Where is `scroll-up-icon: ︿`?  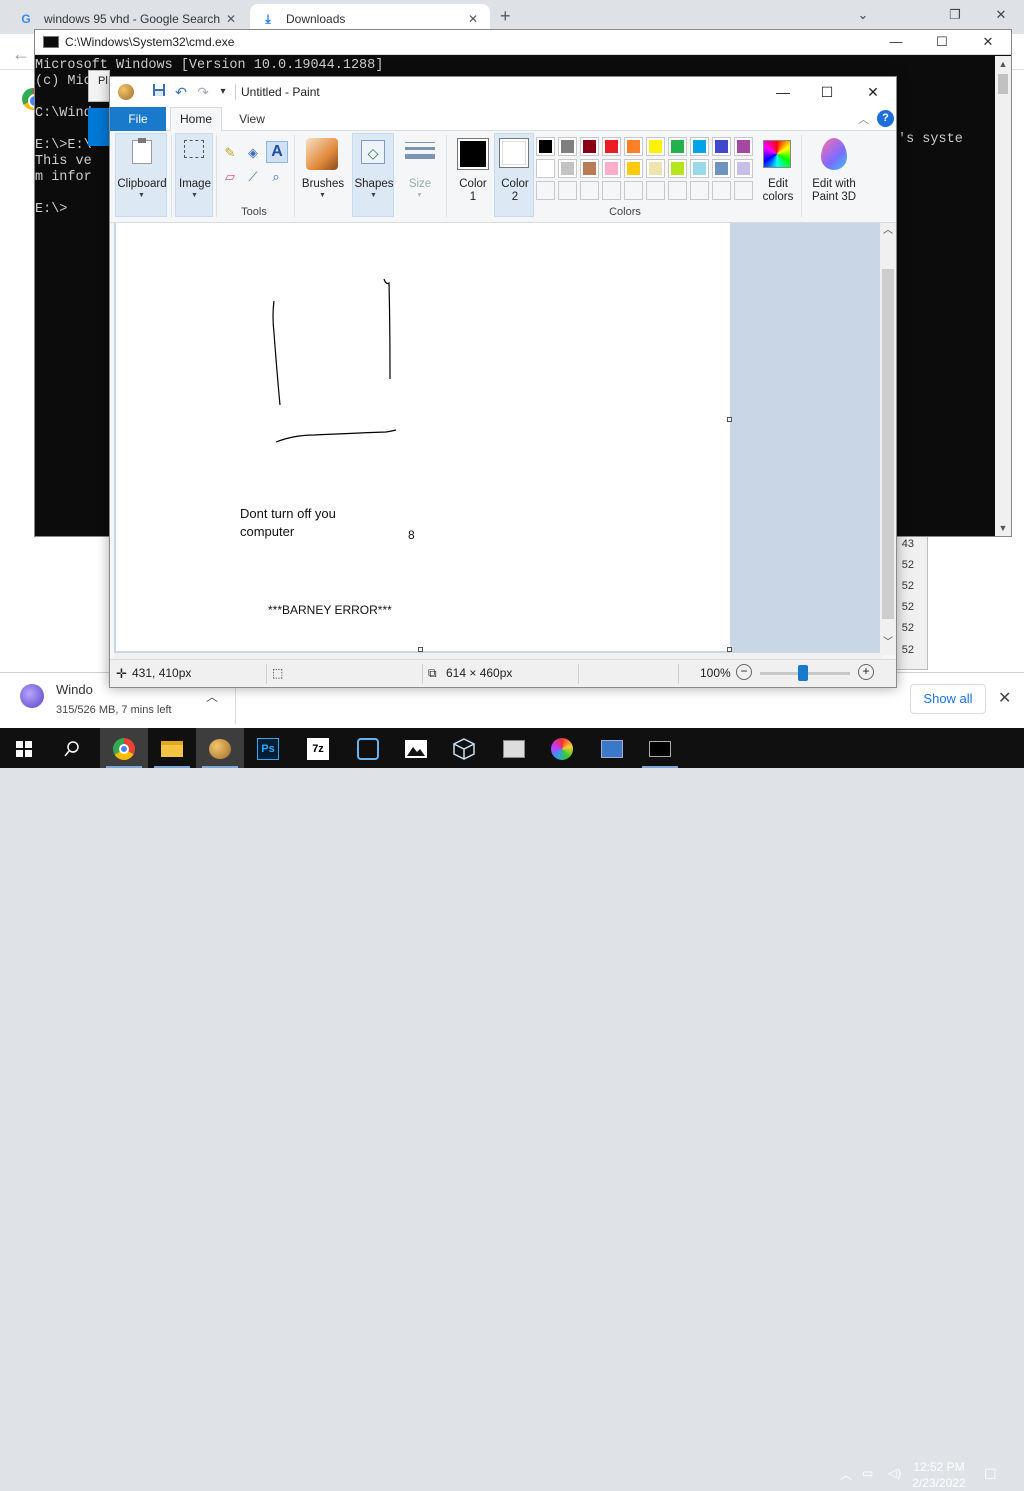 scroll-up-icon: ︿ is located at coordinates (888, 231).